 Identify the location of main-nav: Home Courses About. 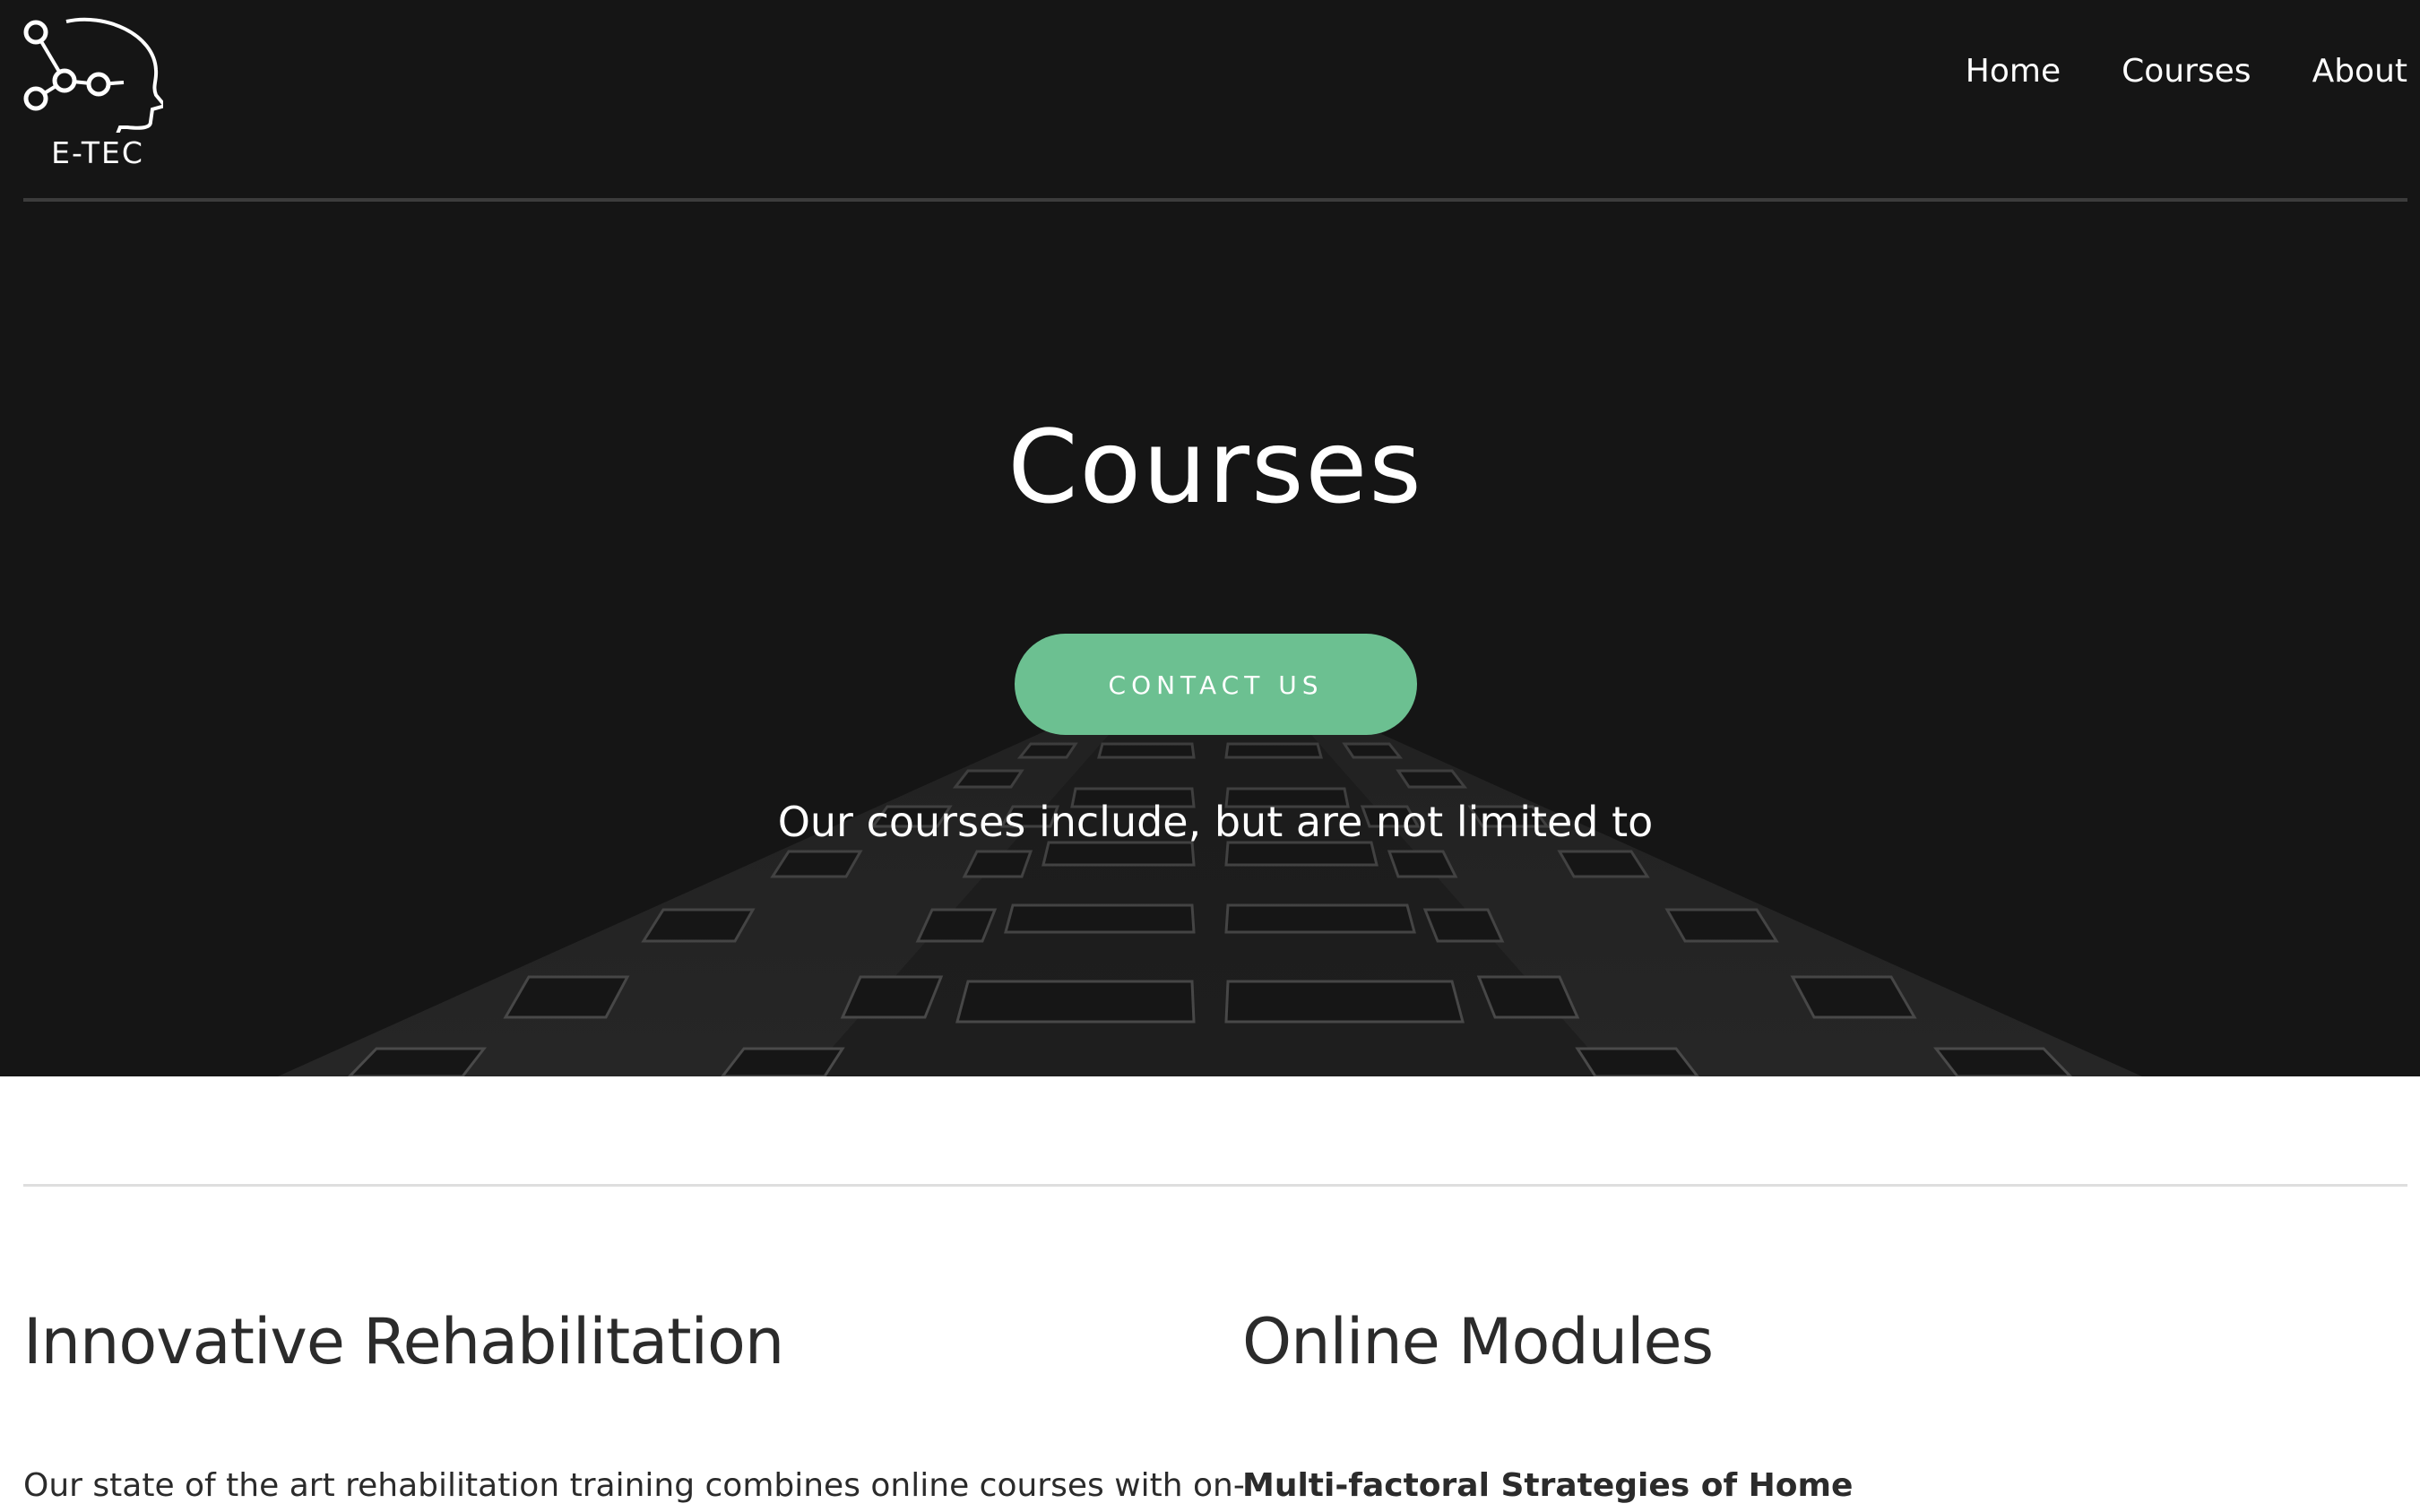
(2156, 72).